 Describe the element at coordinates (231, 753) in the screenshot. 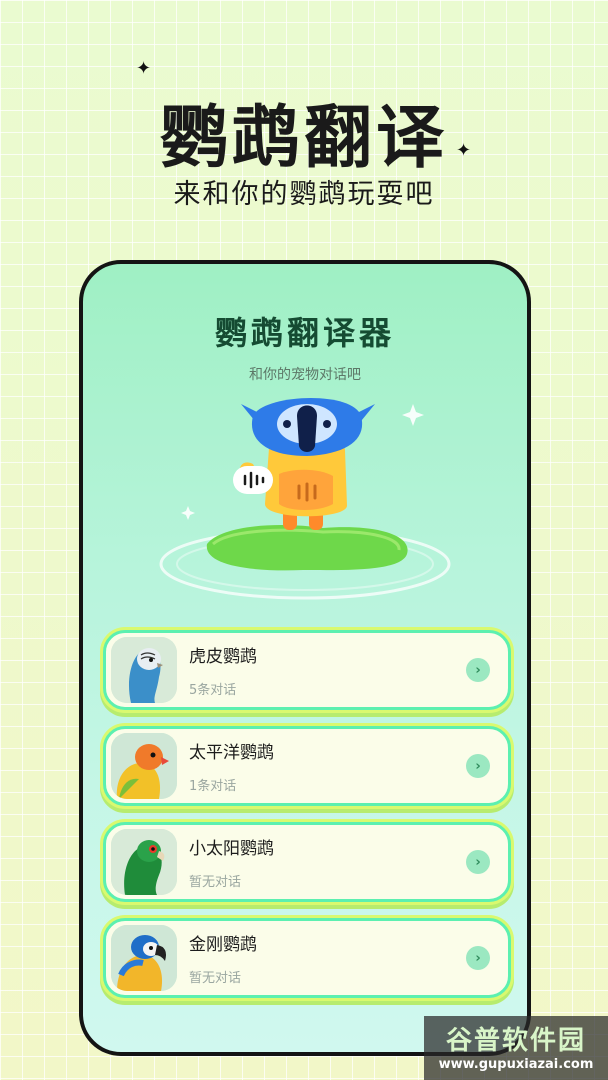

I see `parrot-name: 太平洋鹦鹉` at that location.